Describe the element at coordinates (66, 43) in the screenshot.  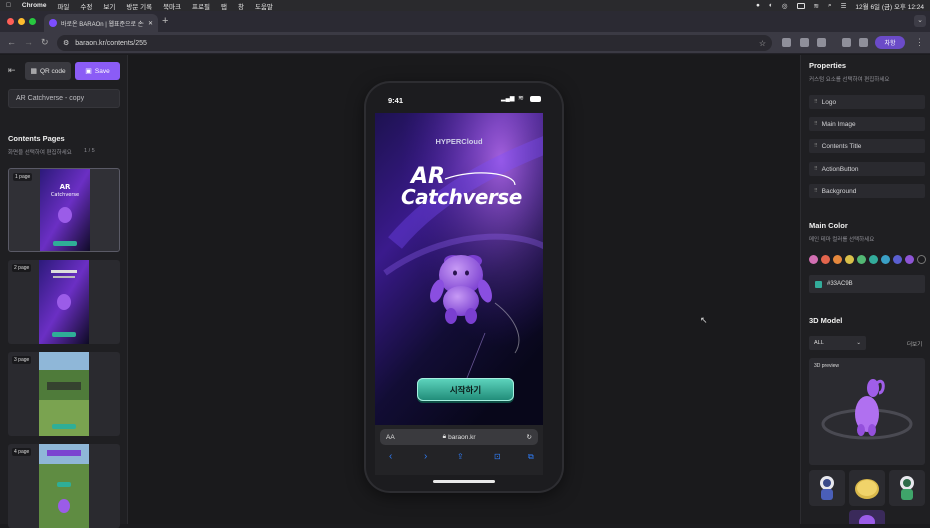
I see `site-info-icon: ⚙` at that location.